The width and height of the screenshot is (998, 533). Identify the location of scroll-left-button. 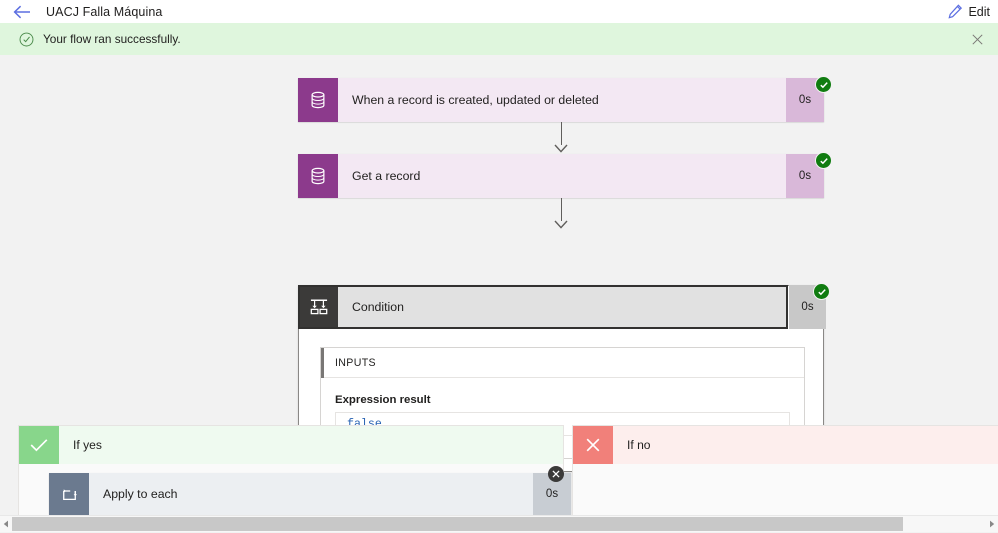
(6, 524).